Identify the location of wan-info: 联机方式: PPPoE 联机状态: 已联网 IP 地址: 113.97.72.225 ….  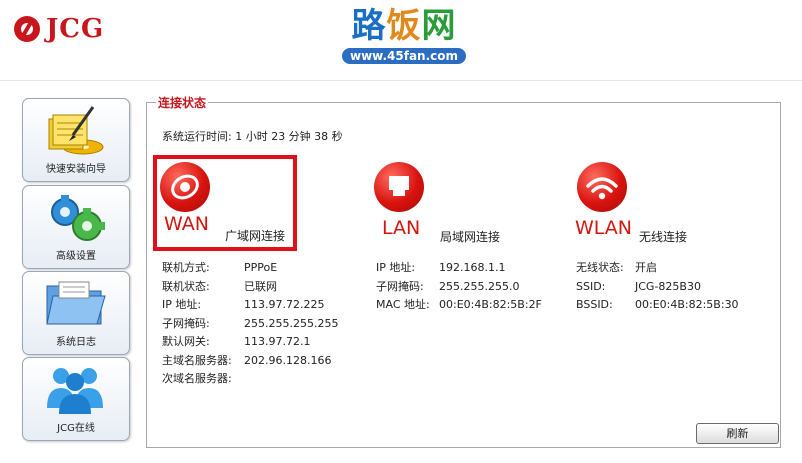
(250, 324).